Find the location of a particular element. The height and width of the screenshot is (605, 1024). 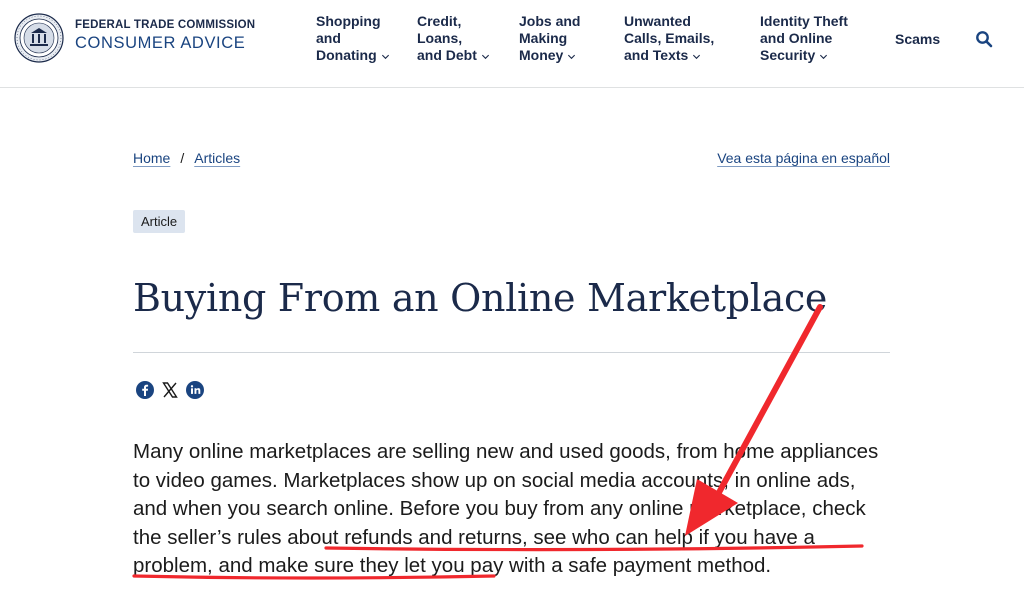

search-icon is located at coordinates (984, 39).